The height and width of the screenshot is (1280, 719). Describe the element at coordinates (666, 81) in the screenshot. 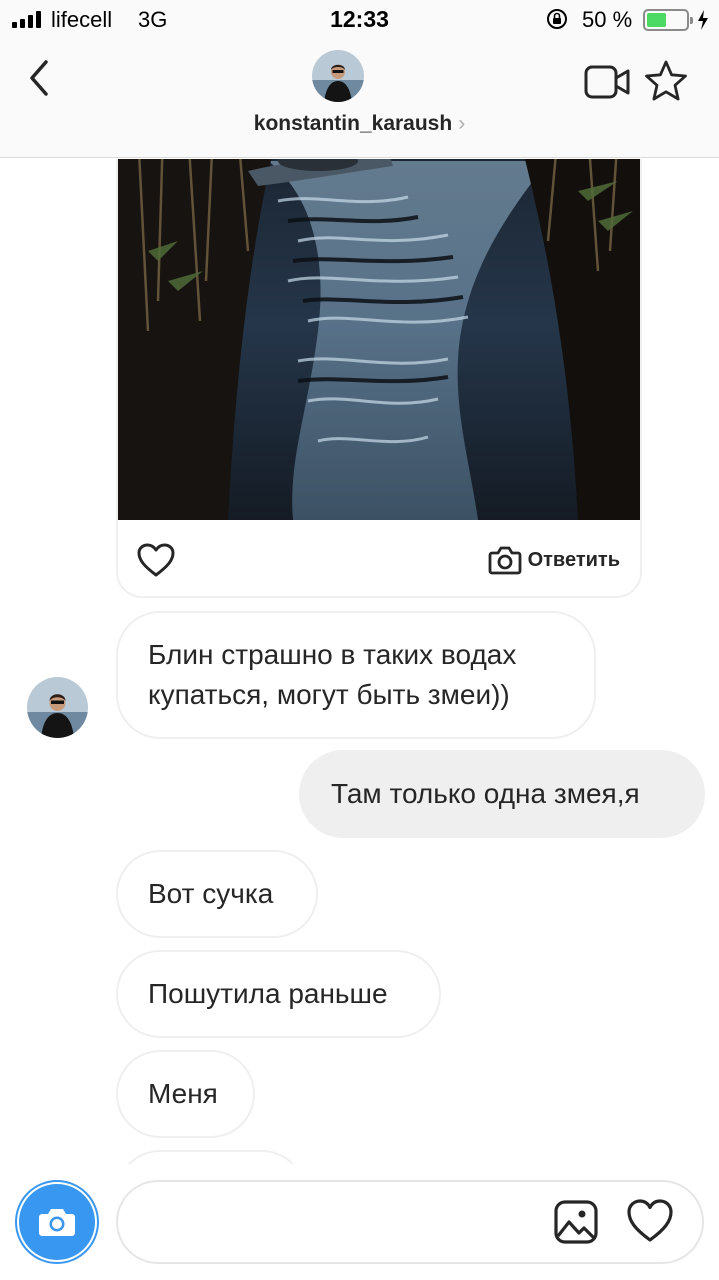

I see `star-icon` at that location.